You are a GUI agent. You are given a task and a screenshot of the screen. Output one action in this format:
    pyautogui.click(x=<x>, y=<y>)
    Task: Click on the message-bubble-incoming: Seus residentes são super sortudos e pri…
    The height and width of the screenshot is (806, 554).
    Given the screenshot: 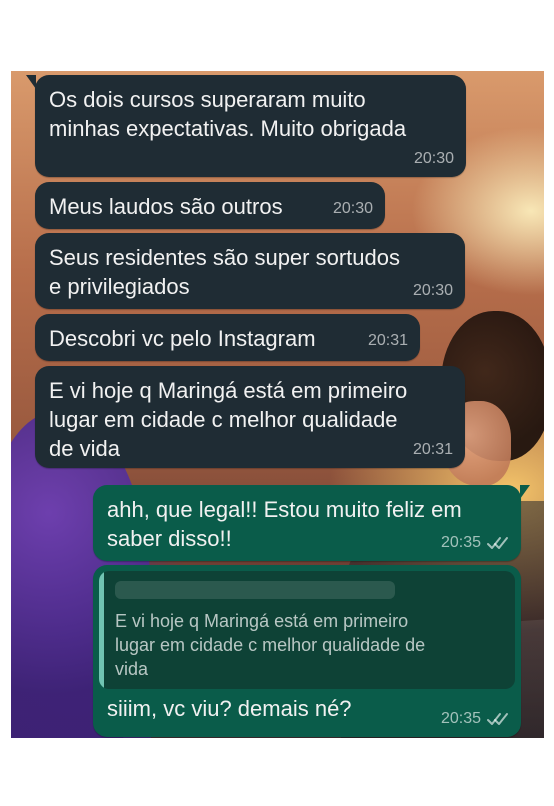 What is the action you would take?
    pyautogui.click(x=250, y=271)
    